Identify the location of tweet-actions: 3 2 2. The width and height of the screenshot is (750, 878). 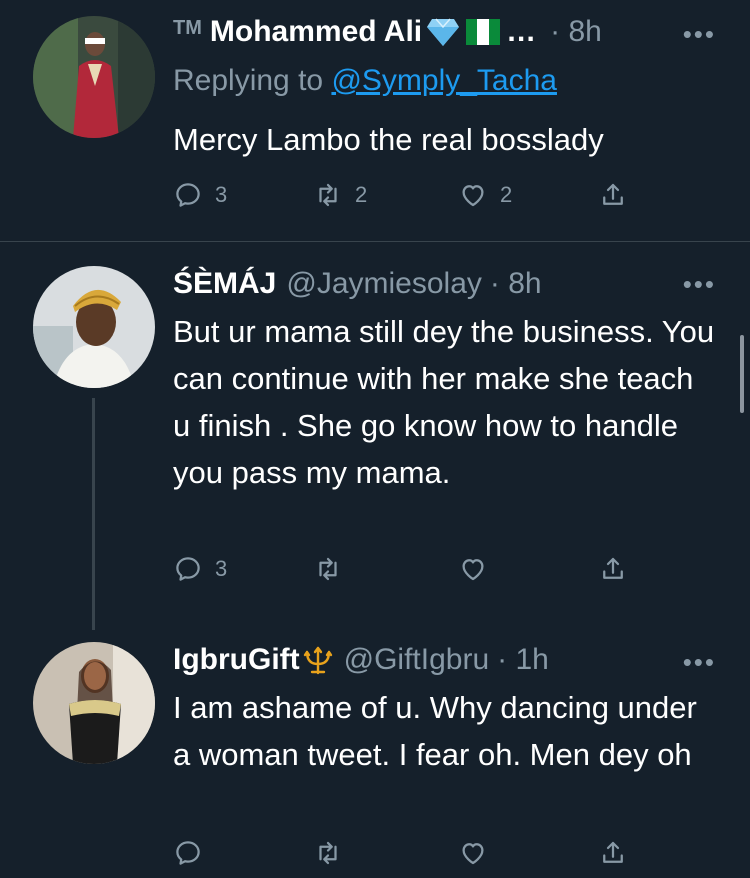
(408, 200).